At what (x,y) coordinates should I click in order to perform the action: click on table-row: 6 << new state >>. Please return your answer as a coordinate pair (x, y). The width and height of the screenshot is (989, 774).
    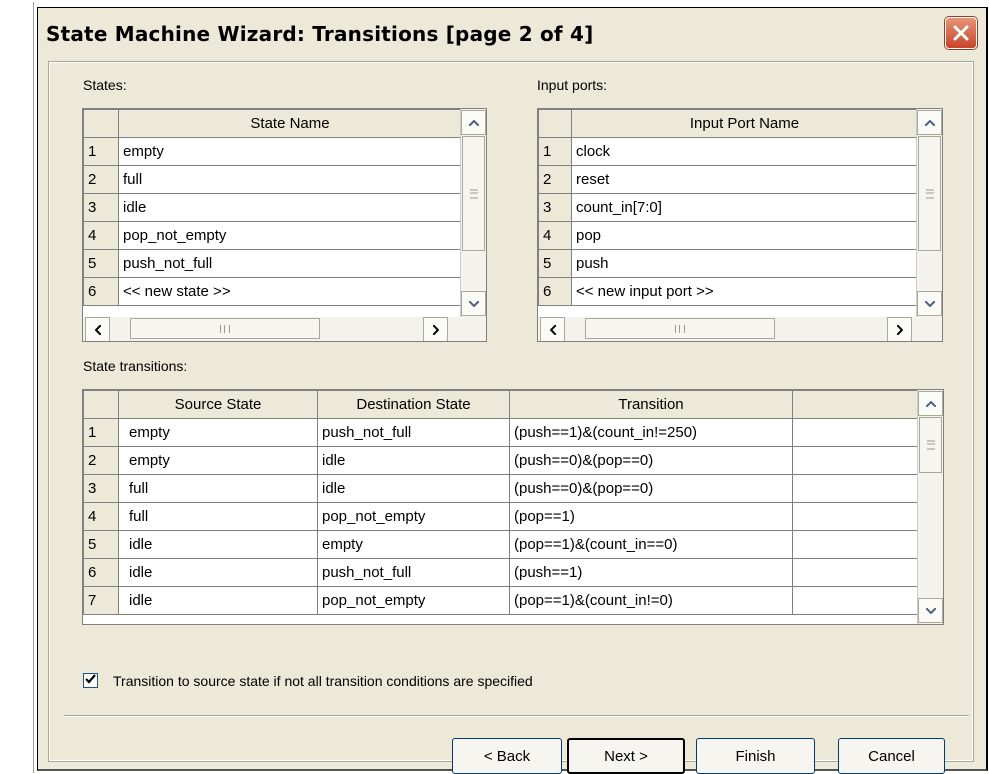
    Looking at the image, I should click on (272, 291).